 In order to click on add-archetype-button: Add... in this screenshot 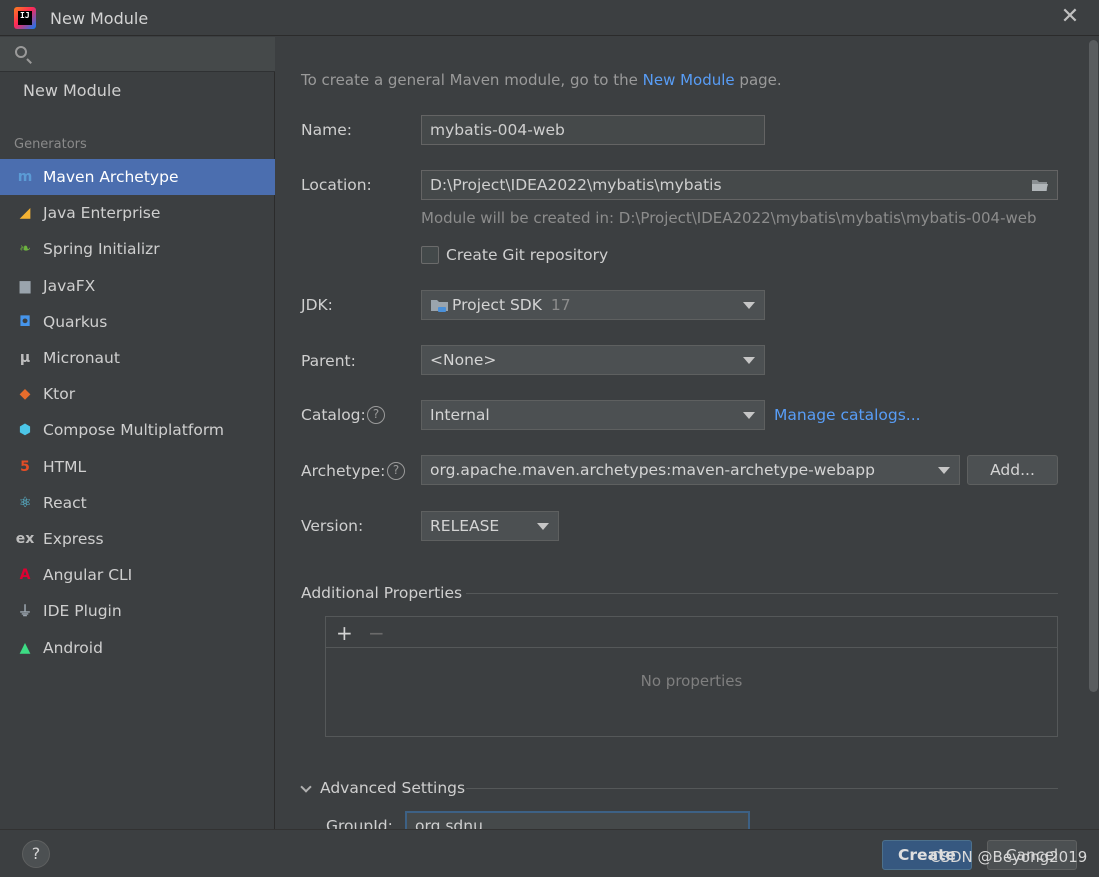, I will do `click(1012, 470)`.